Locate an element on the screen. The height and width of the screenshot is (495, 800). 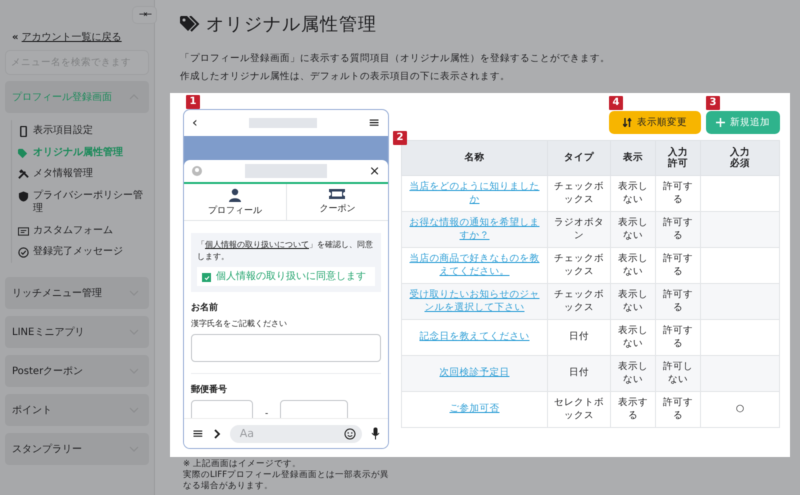
menu-group: LINEミニアプリ is located at coordinates (77, 332).